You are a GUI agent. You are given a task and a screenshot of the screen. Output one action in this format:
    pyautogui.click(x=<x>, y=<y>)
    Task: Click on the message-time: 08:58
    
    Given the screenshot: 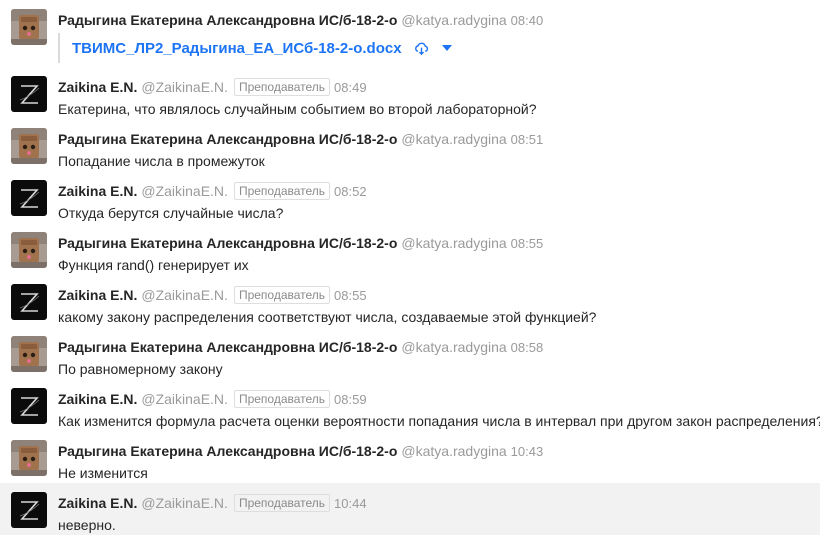 What is the action you would take?
    pyautogui.click(x=527, y=347)
    